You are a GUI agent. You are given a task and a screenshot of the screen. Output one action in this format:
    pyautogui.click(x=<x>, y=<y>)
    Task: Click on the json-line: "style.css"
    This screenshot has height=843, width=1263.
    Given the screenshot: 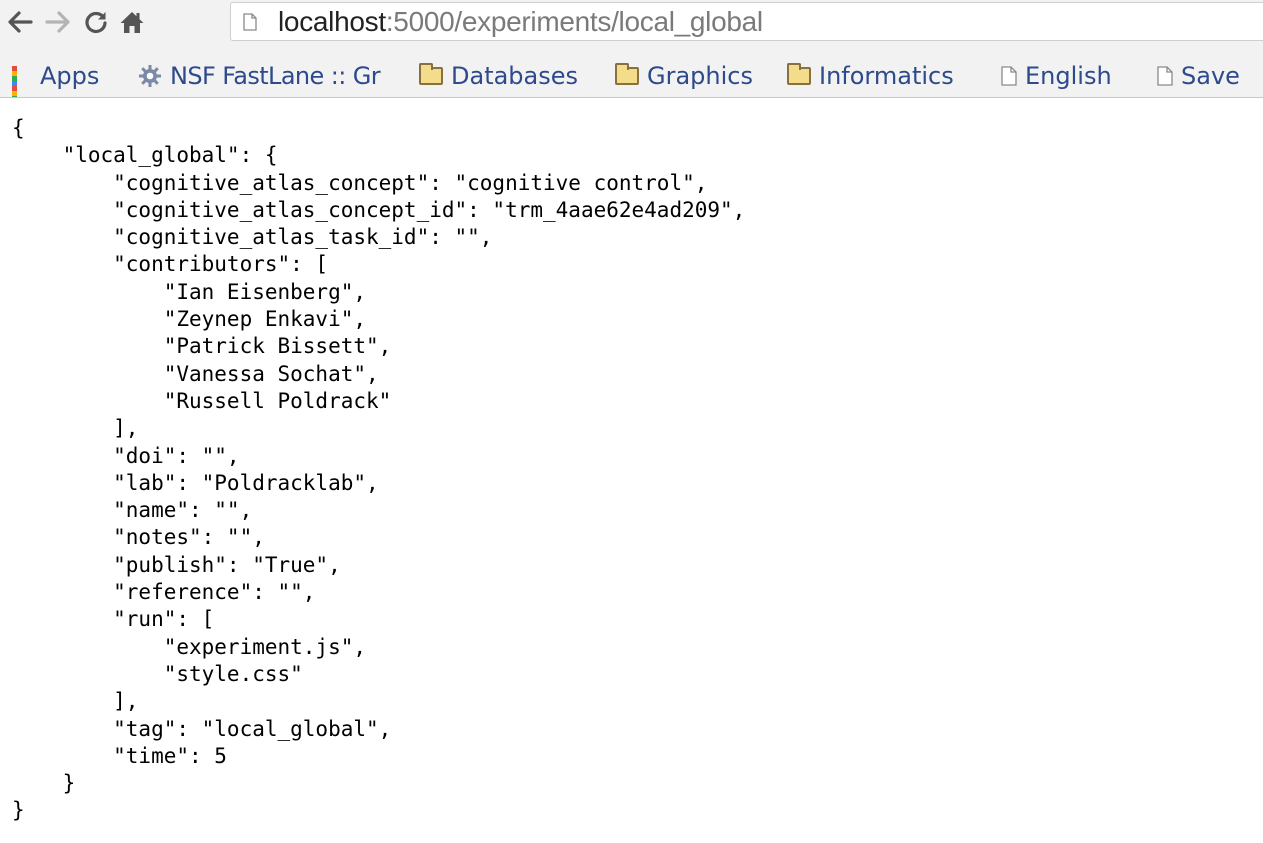 What is the action you would take?
    pyautogui.click(x=157, y=673)
    